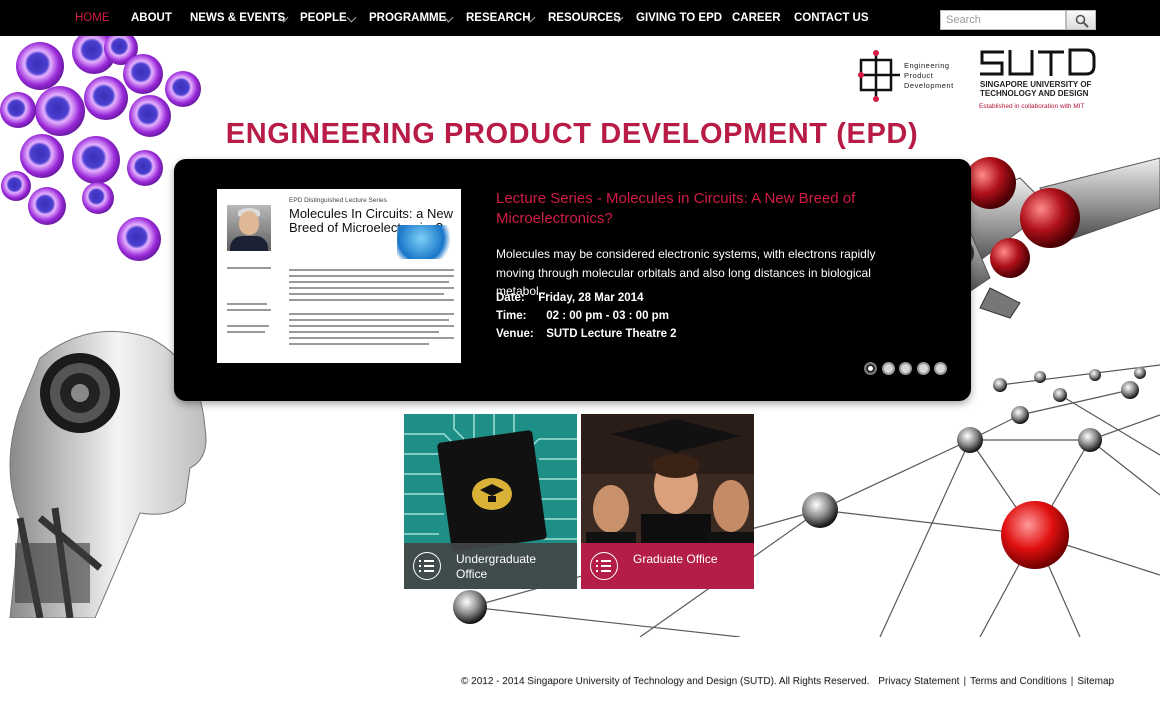 Image resolution: width=1160 pixels, height=708 pixels. What do you see at coordinates (1018, 681) in the screenshot?
I see `terms-and-conditions-link: Terms and Conditions` at bounding box center [1018, 681].